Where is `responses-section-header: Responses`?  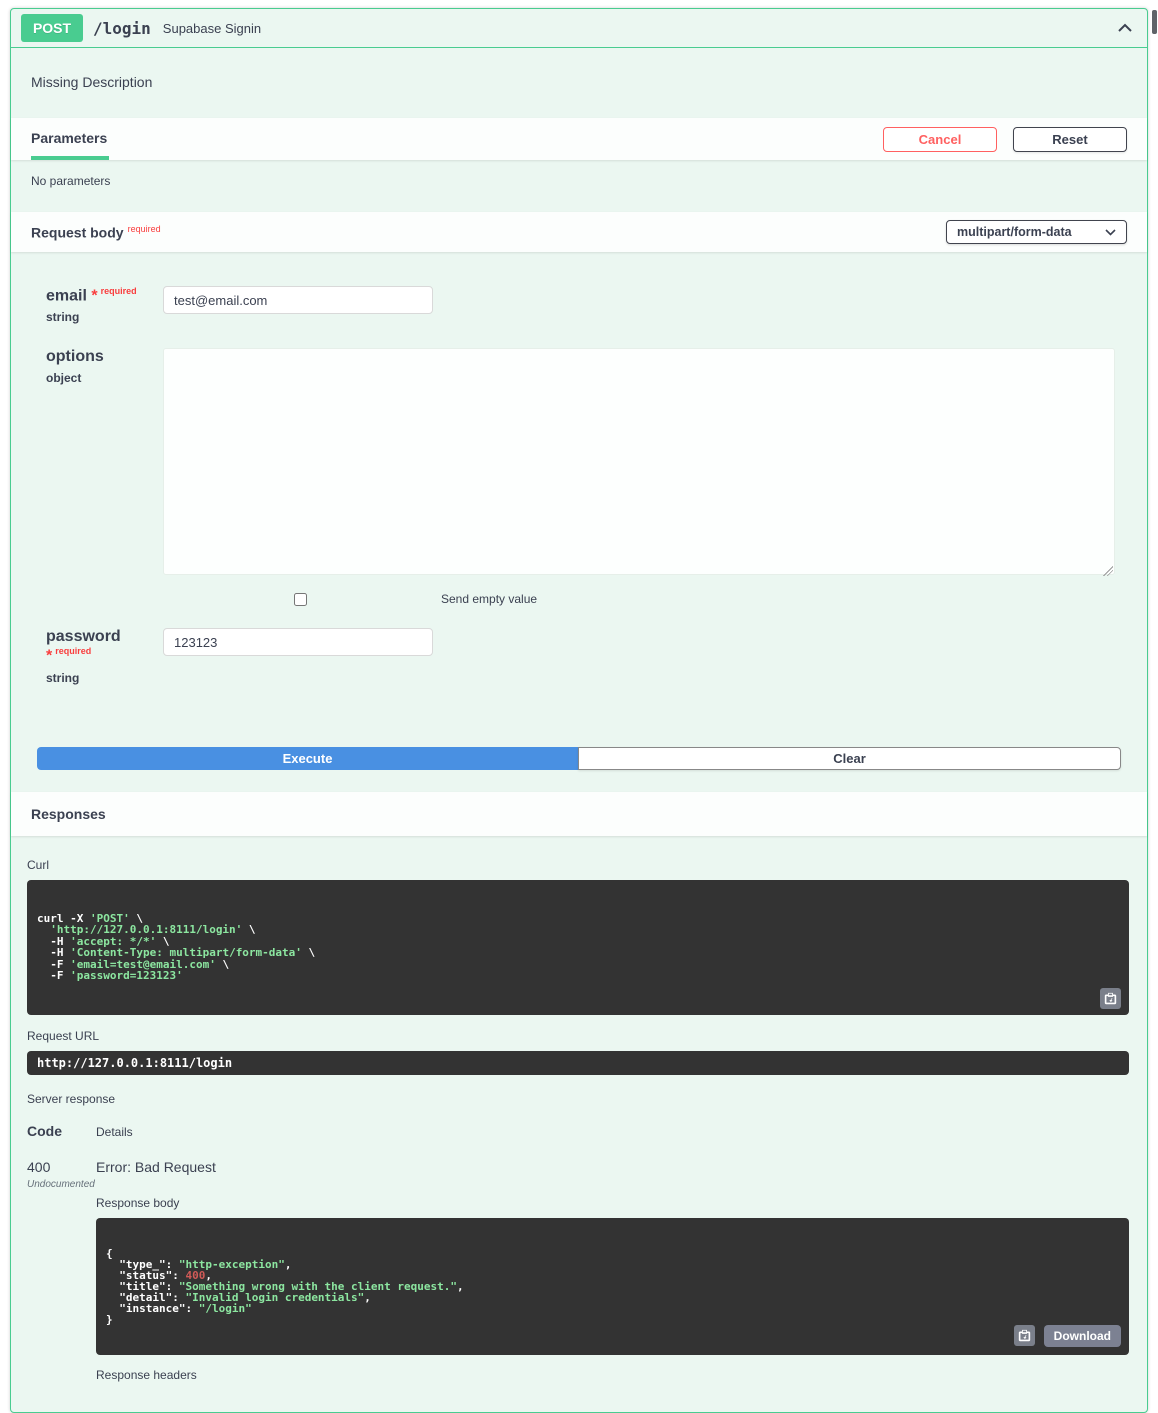
responses-section-header: Responses is located at coordinates (579, 813).